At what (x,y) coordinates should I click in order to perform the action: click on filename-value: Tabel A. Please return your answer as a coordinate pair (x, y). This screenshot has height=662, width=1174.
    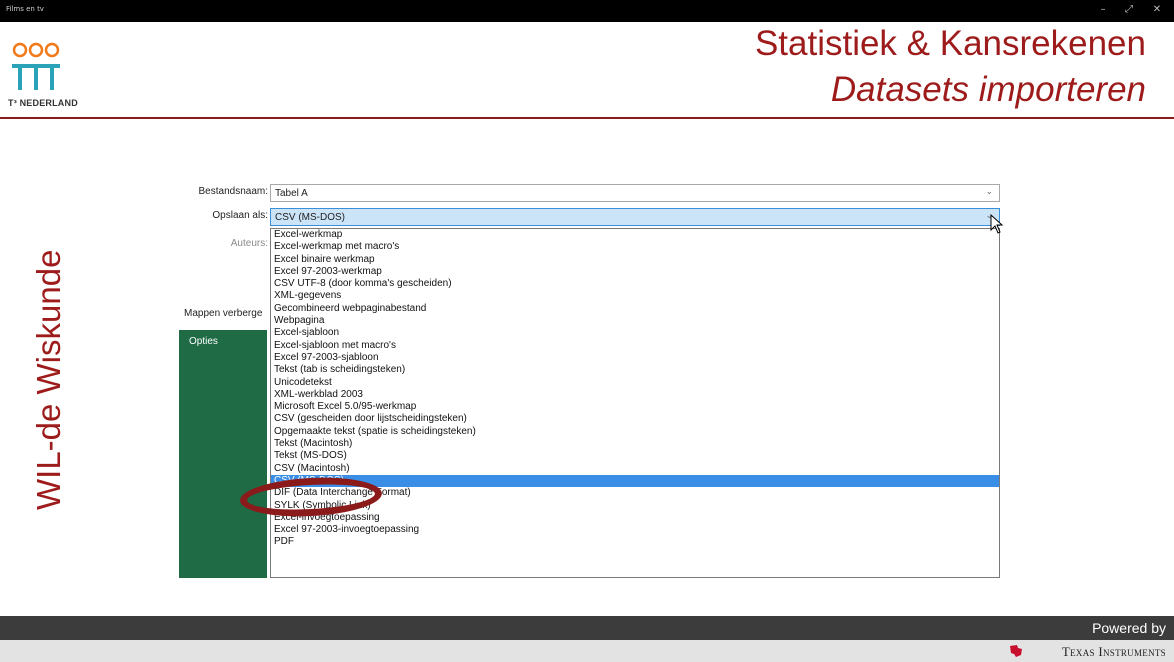
    Looking at the image, I should click on (291, 193).